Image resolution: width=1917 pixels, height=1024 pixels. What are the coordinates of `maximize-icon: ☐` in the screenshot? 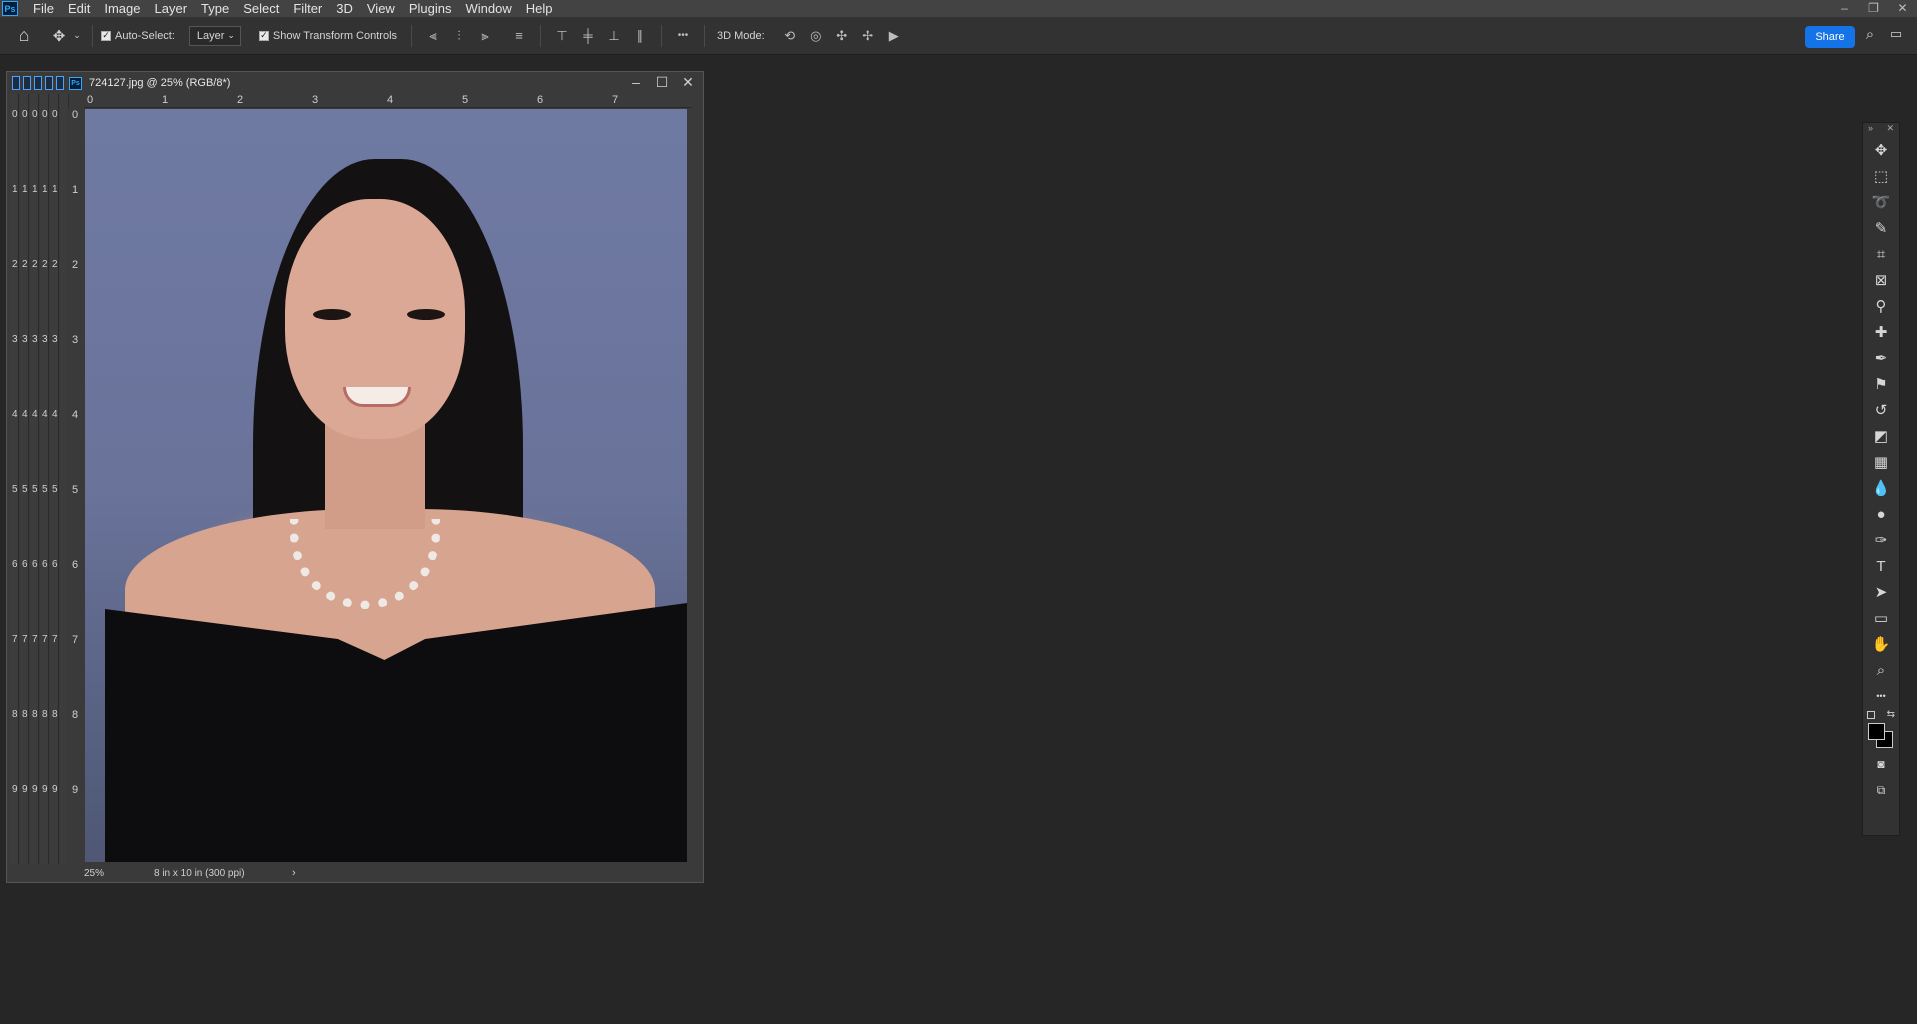 It's located at (662, 82).